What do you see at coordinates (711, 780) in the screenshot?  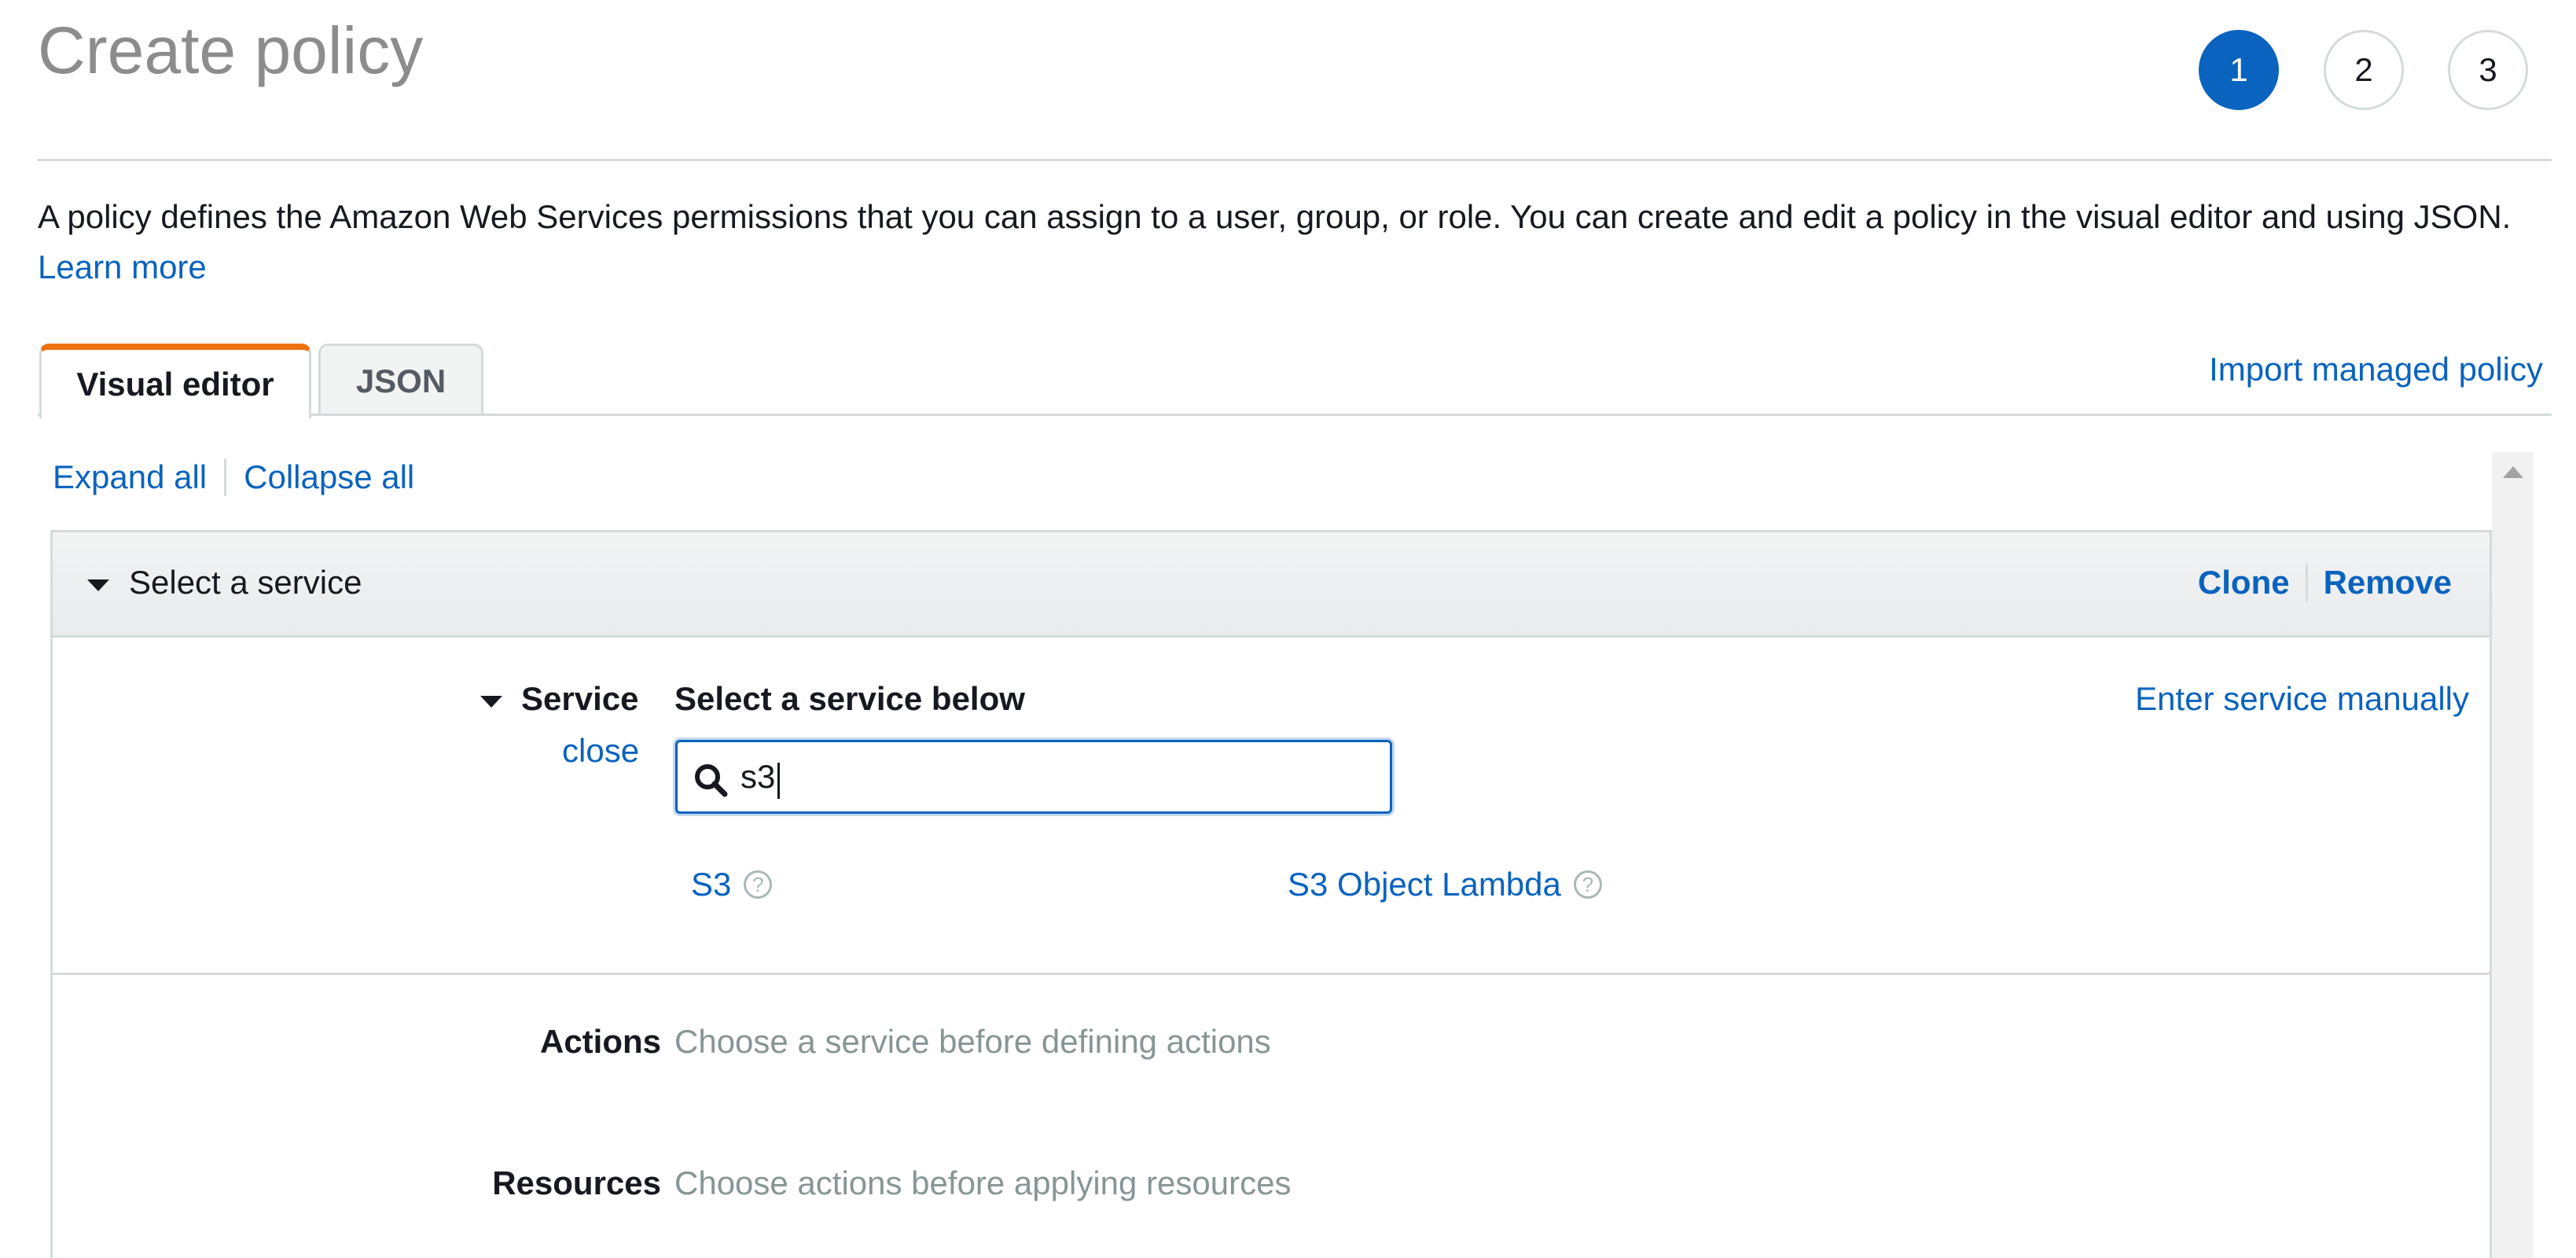 I see `search-icon` at bounding box center [711, 780].